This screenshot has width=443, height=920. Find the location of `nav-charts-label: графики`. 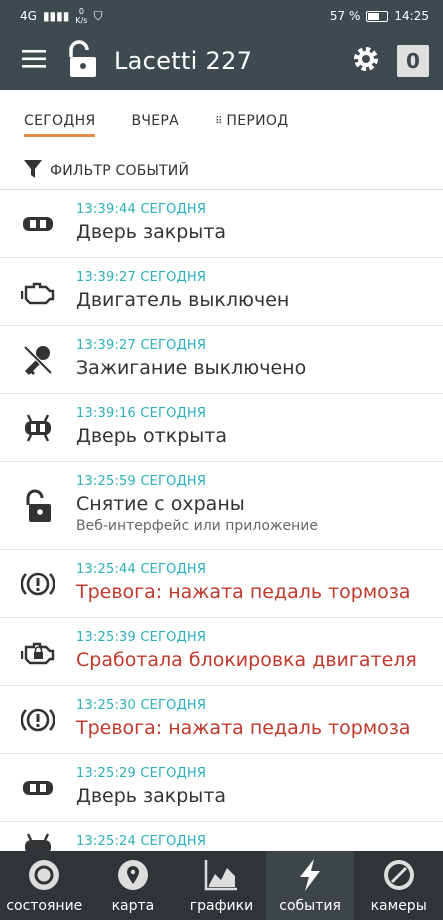

nav-charts-label: графики is located at coordinates (221, 905).